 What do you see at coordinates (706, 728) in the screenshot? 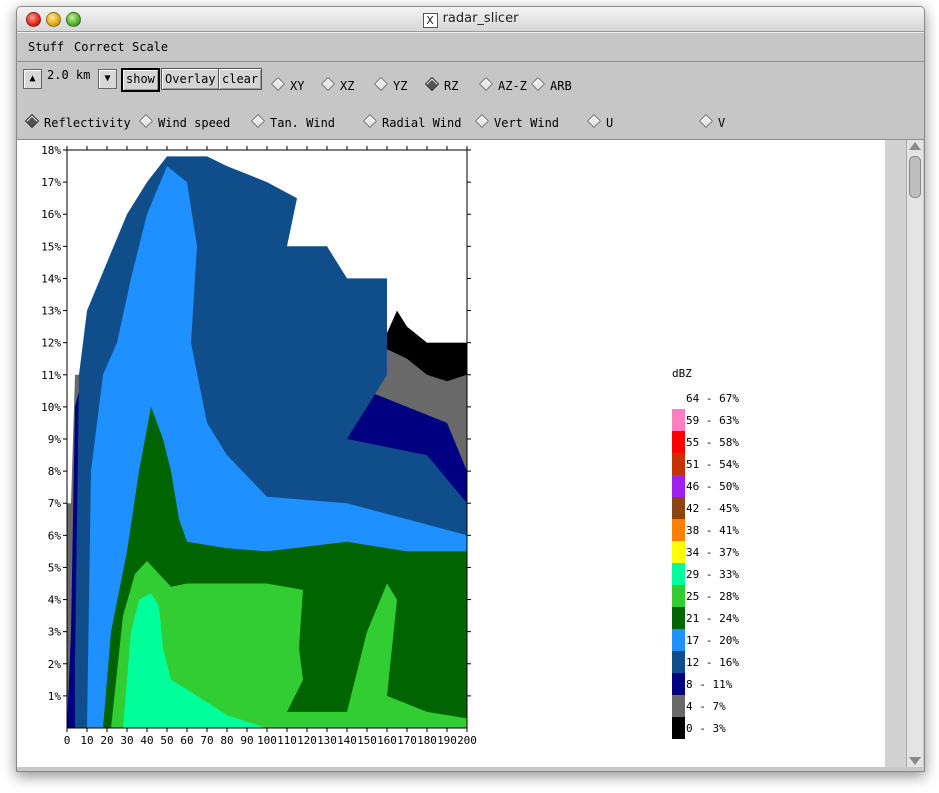
I see `colorbar-label: 0 - 3%` at bounding box center [706, 728].